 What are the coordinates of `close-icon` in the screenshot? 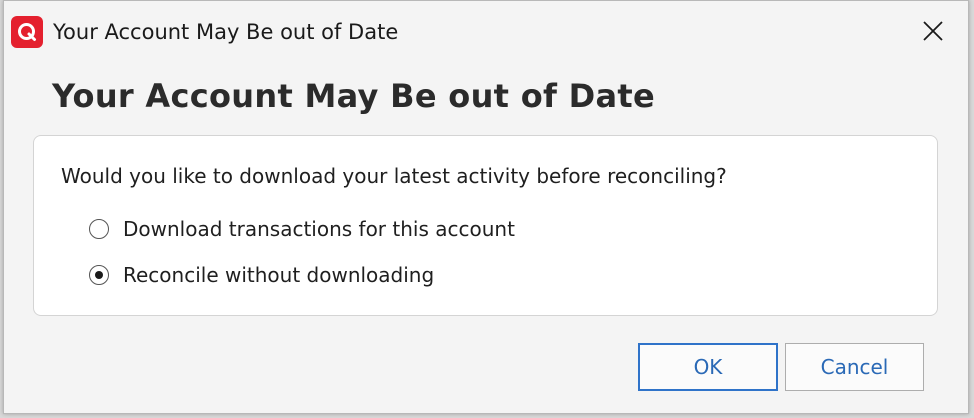 It's located at (933, 33).